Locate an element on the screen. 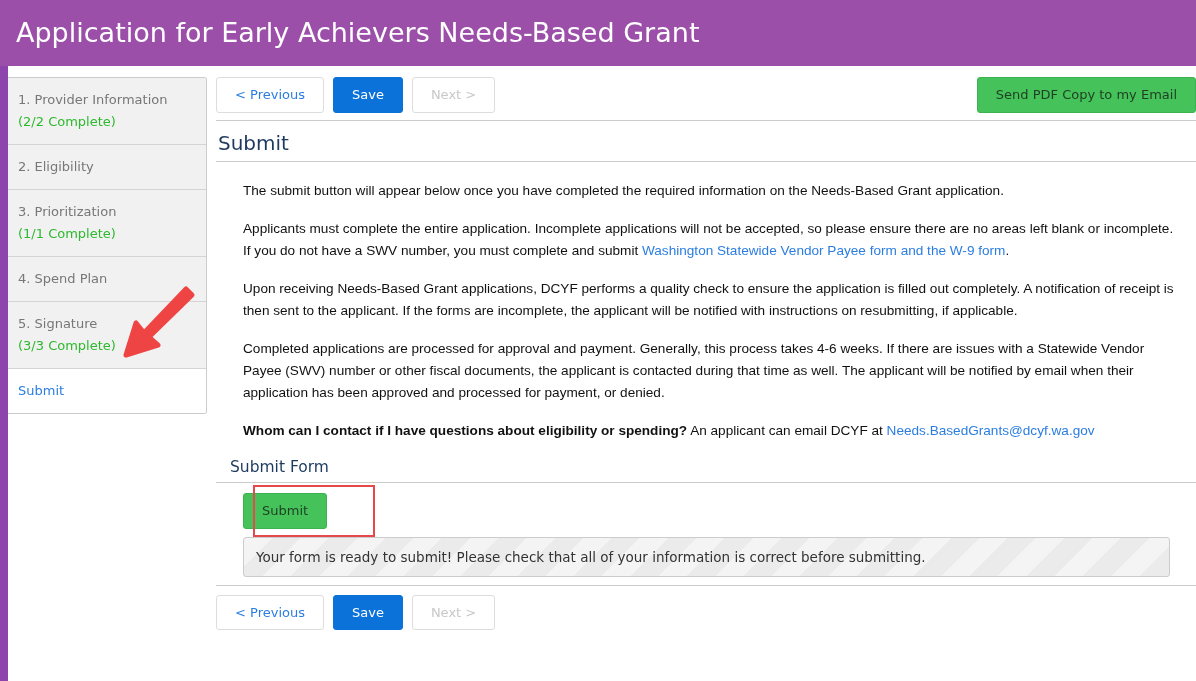 This screenshot has height=681, width=1196. section-title: Submit Form is located at coordinates (706, 470).